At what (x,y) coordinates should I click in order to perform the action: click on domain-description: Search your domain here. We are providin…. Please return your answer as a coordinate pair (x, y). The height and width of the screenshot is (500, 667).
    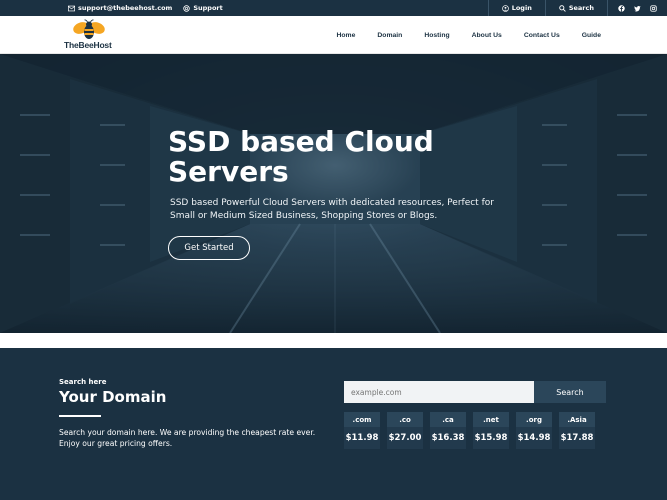
    Looking at the image, I should click on (187, 438).